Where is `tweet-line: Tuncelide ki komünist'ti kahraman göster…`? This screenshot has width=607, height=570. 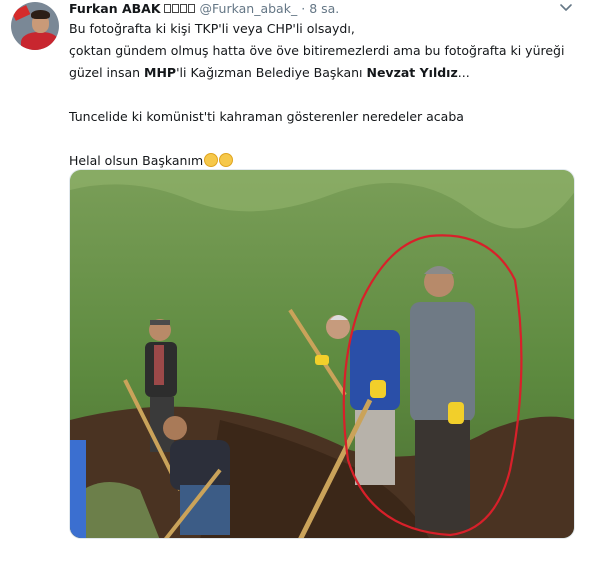 tweet-line: Tuncelide ki komünist'ti kahraman göster… is located at coordinates (266, 116).